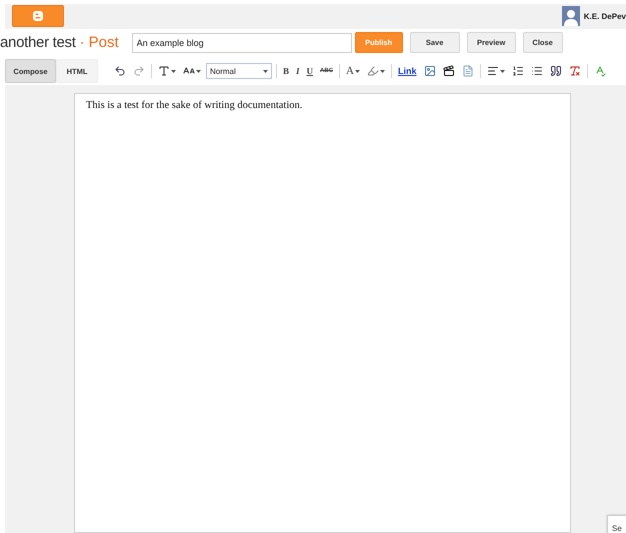 The height and width of the screenshot is (533, 626). Describe the element at coordinates (195, 105) in the screenshot. I see `post-body: This is a test for the sake of writing documentation.` at that location.